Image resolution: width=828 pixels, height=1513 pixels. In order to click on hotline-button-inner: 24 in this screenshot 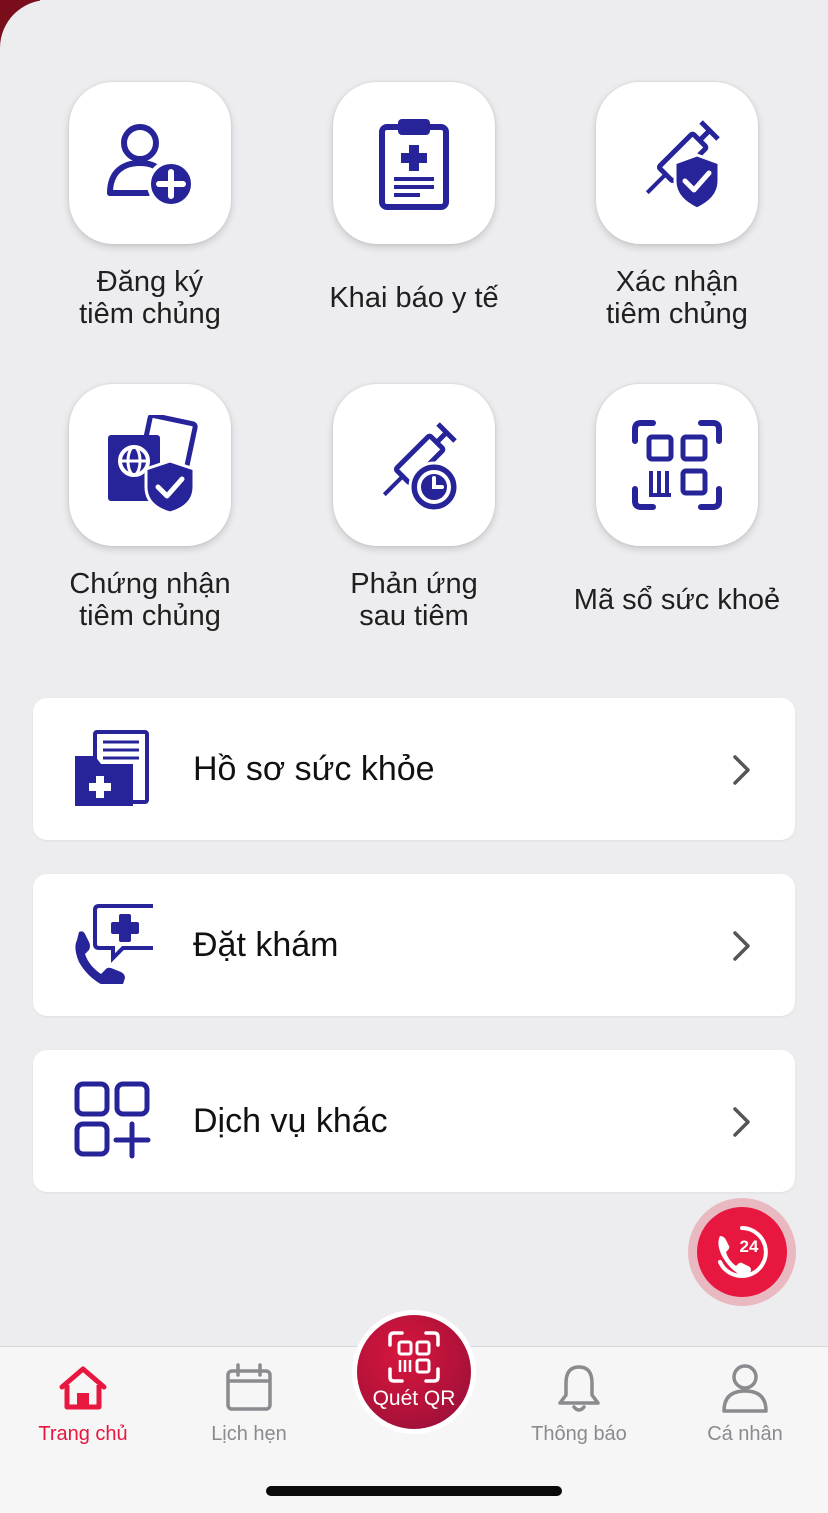, I will do `click(742, 1252)`.